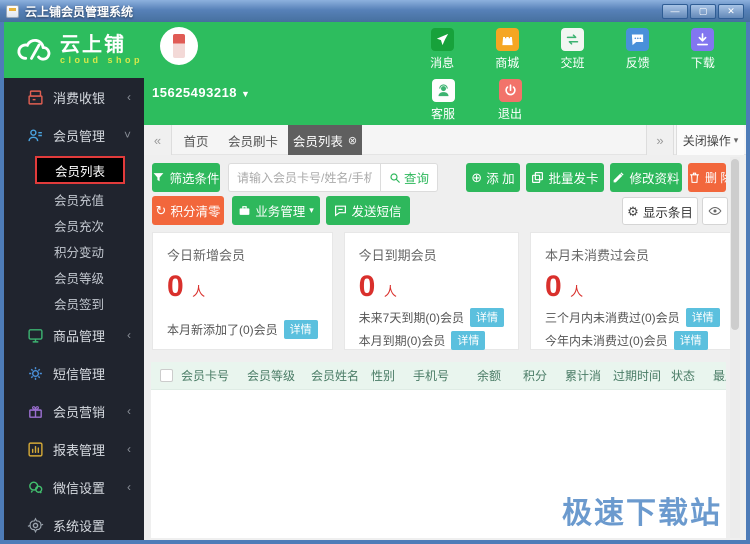 This screenshot has height=544, width=750. I want to click on eye-icon, so click(715, 211).